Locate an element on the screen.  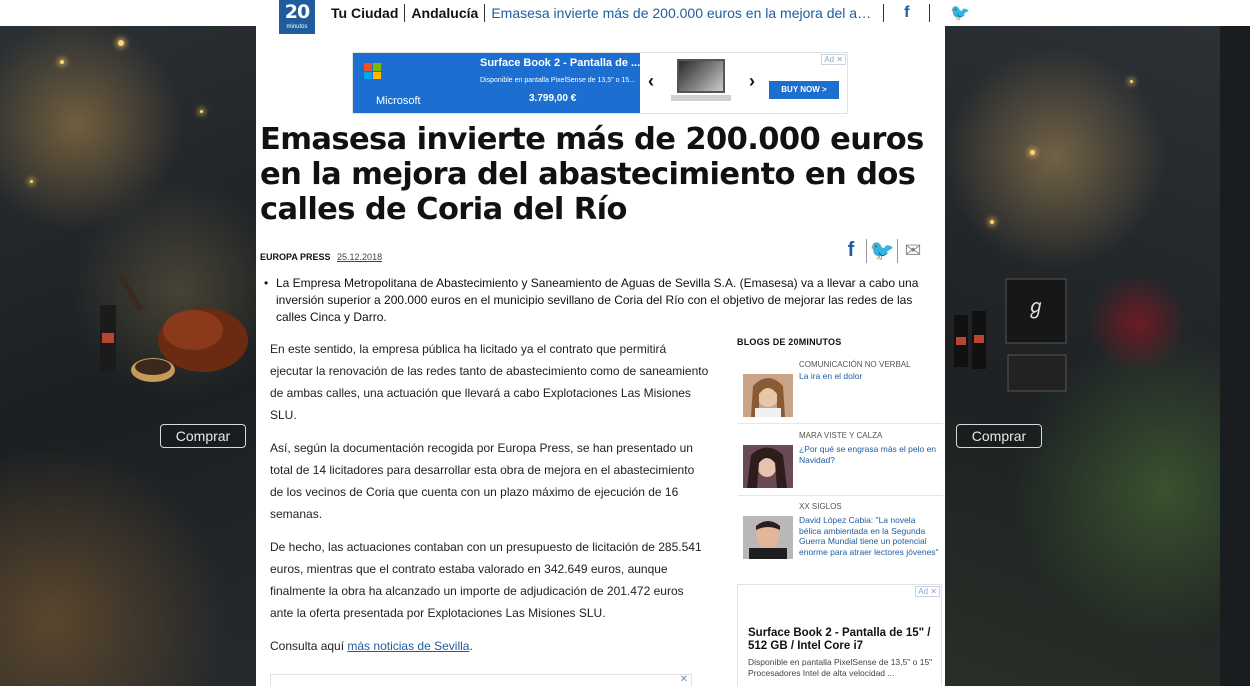
share-bar: f 🐦 ✉ is located at coordinates (882, 250).